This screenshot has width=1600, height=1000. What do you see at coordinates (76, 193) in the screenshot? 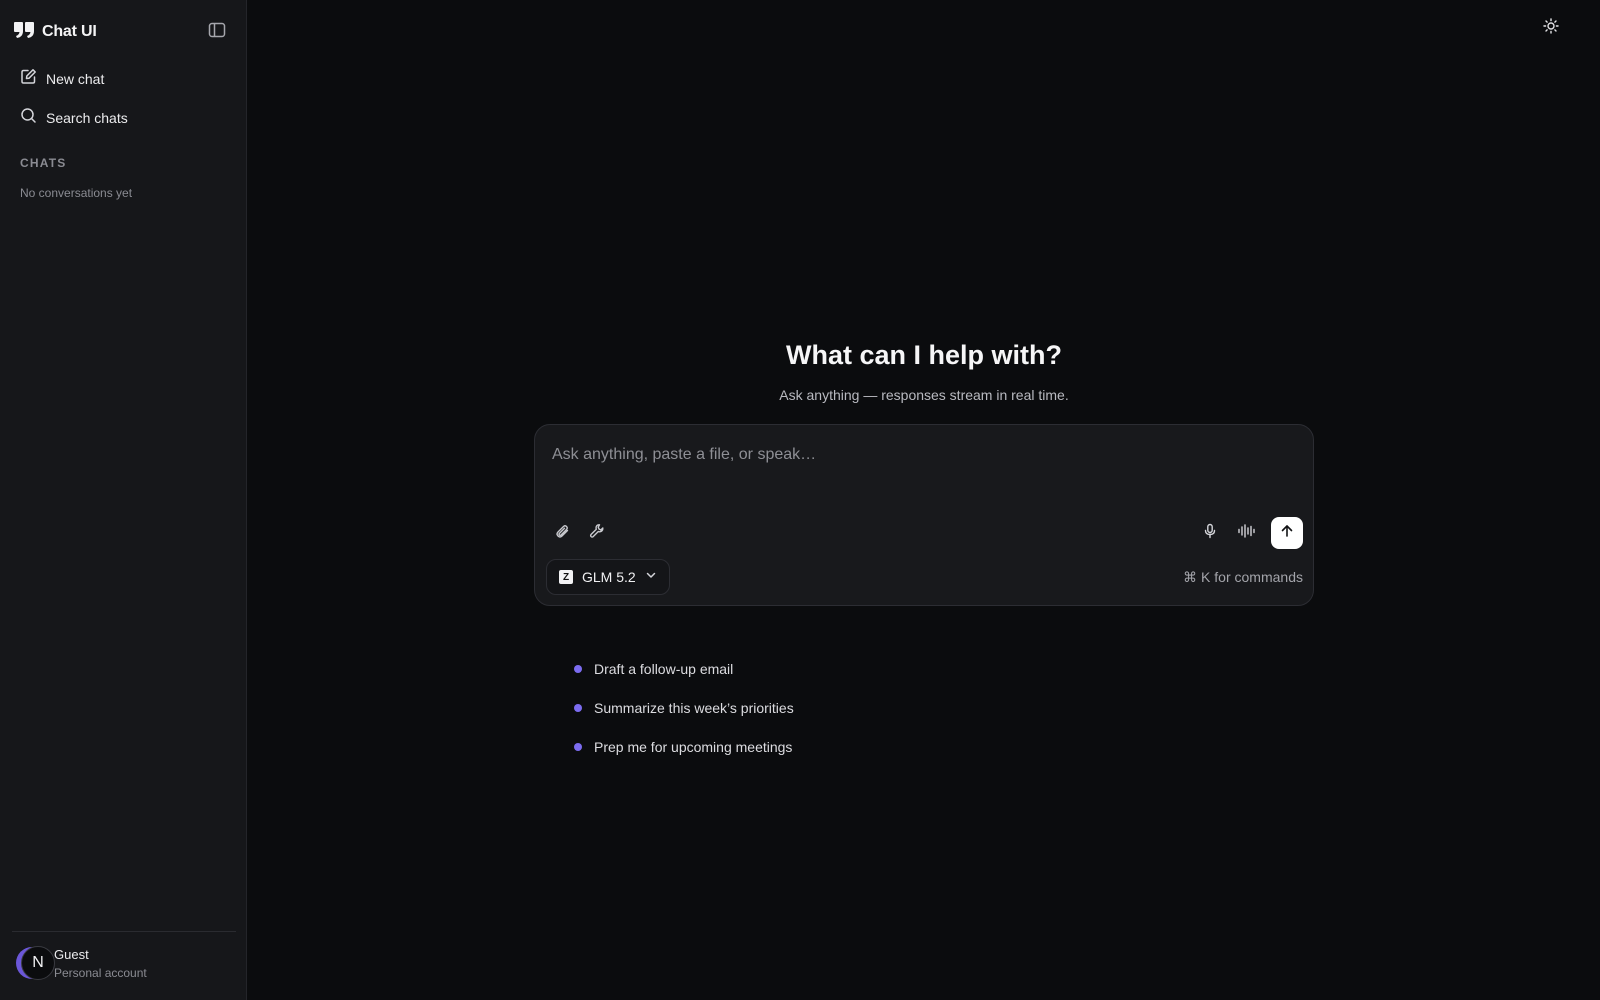
I see `empty-conversations-note: No conversations yet` at bounding box center [76, 193].